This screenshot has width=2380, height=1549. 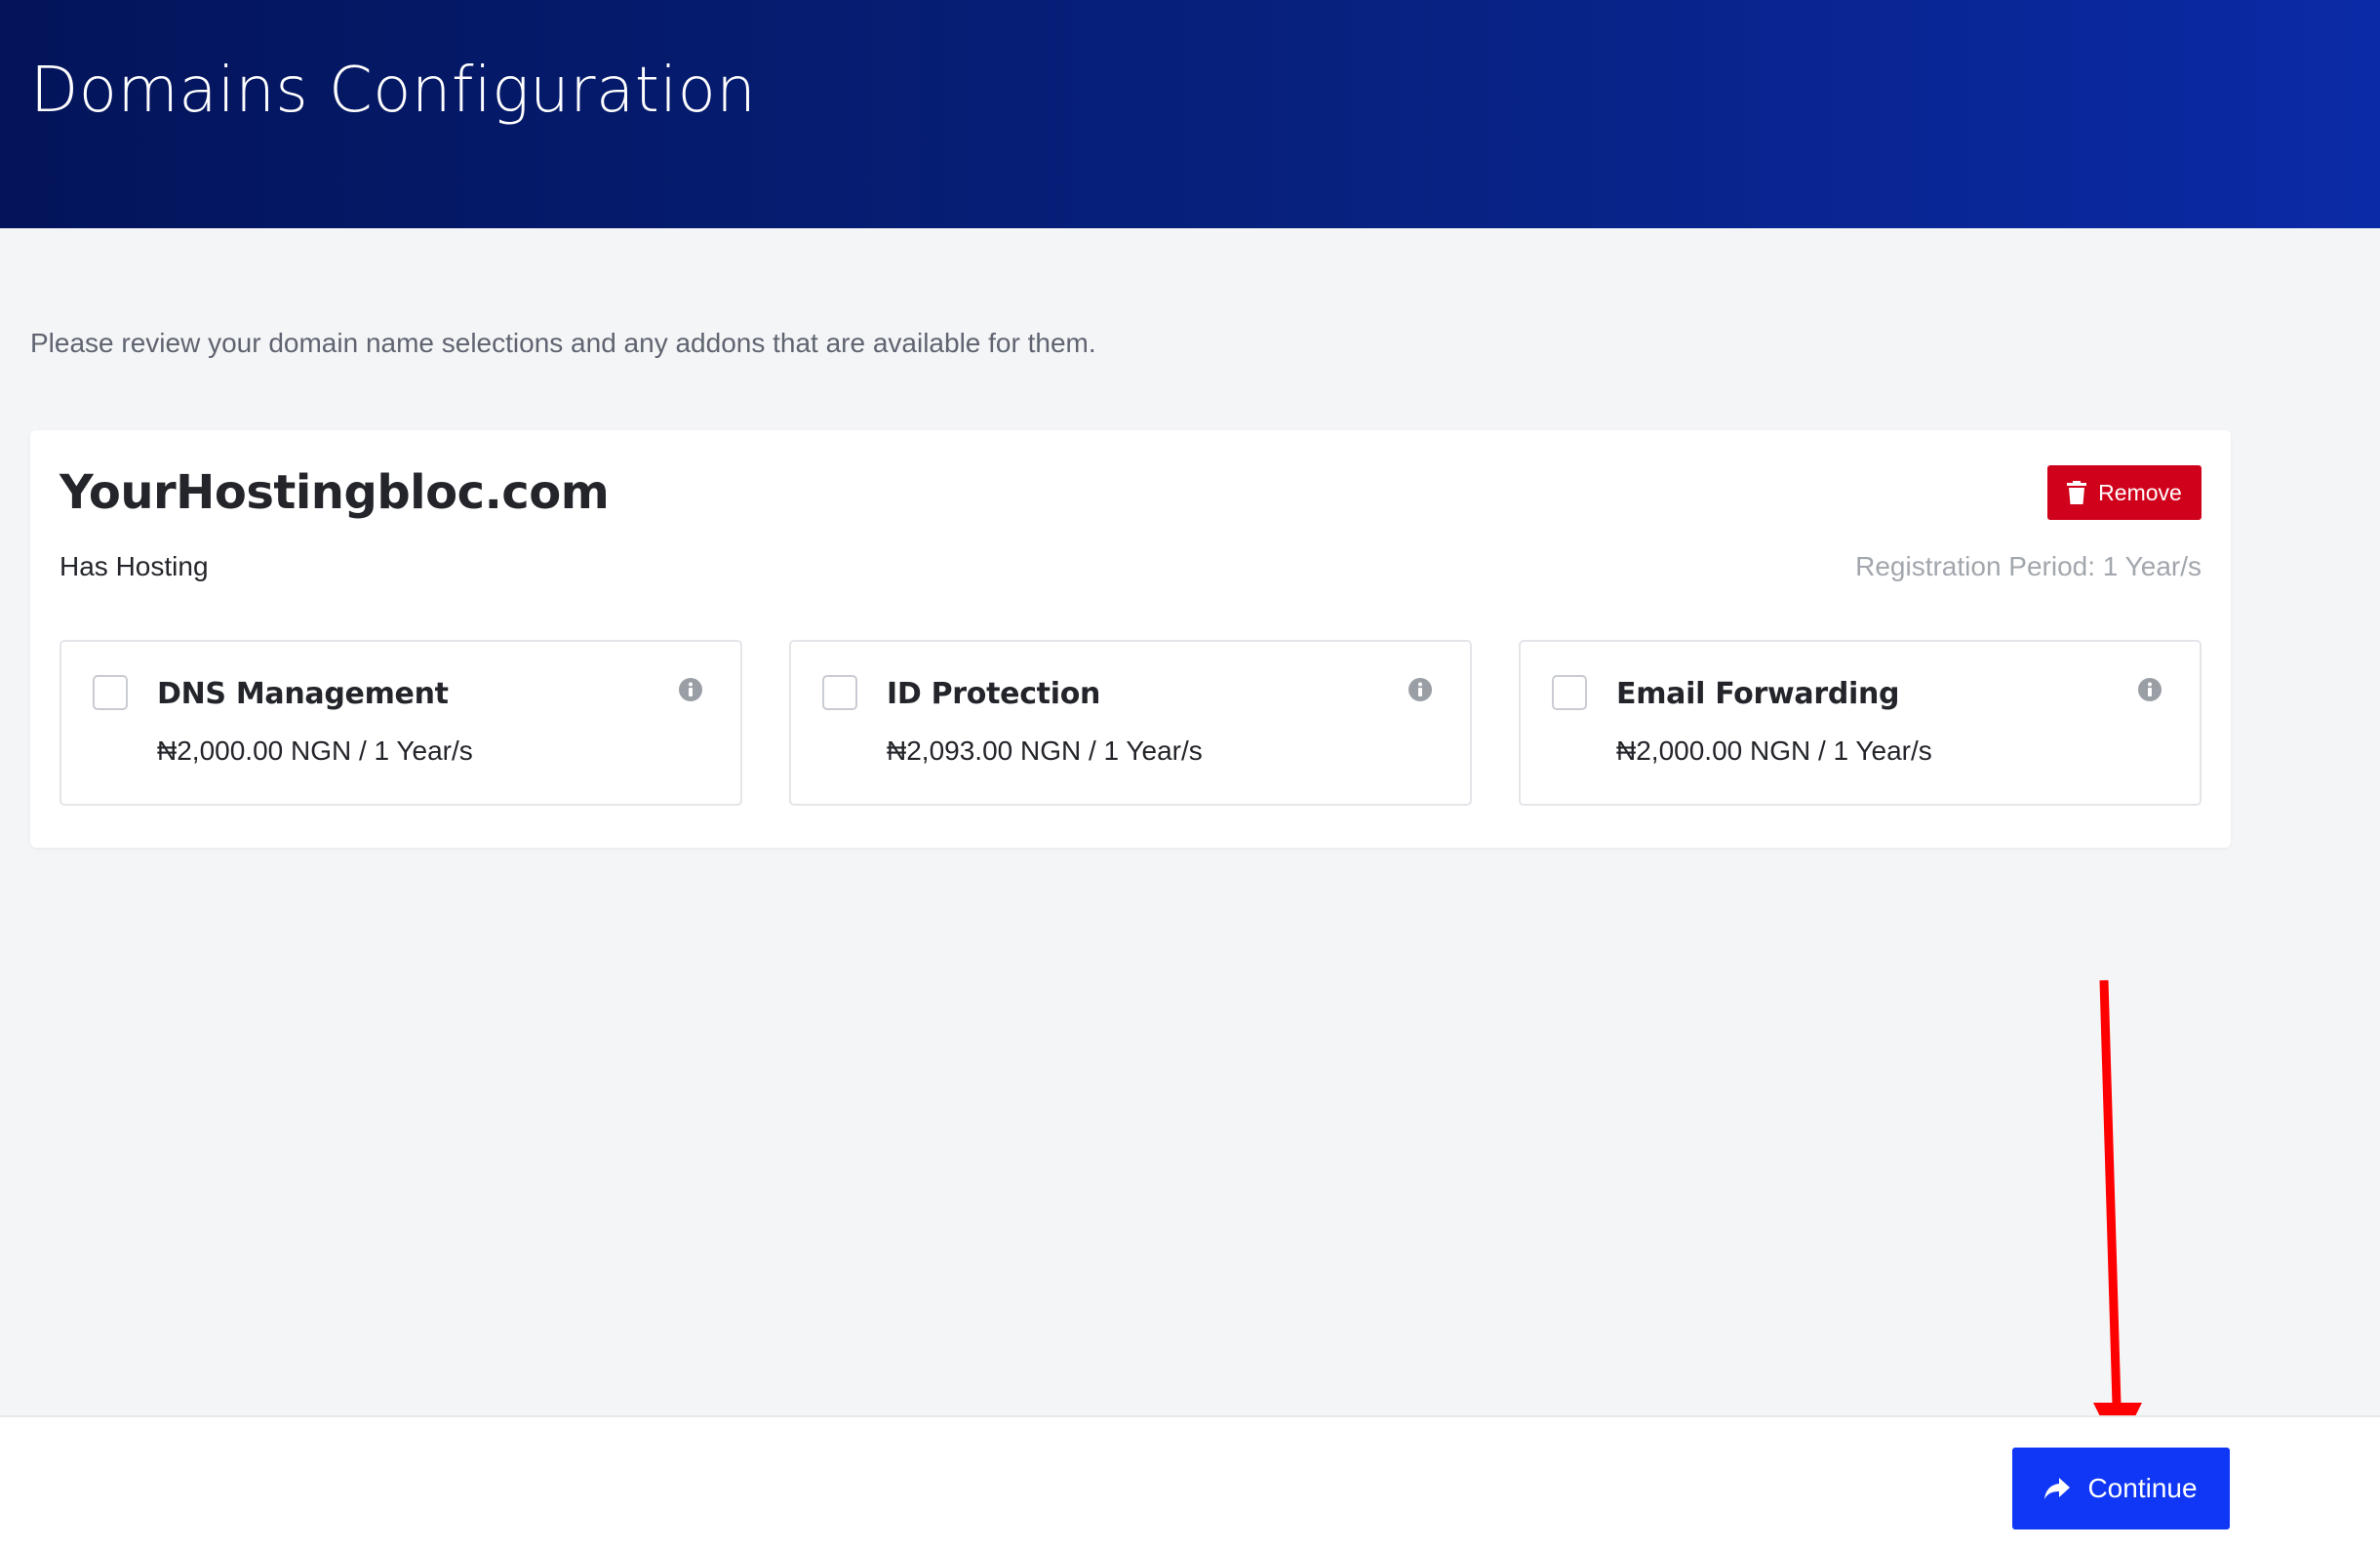 I want to click on addon-name: Email Forwarding, so click(x=1758, y=694).